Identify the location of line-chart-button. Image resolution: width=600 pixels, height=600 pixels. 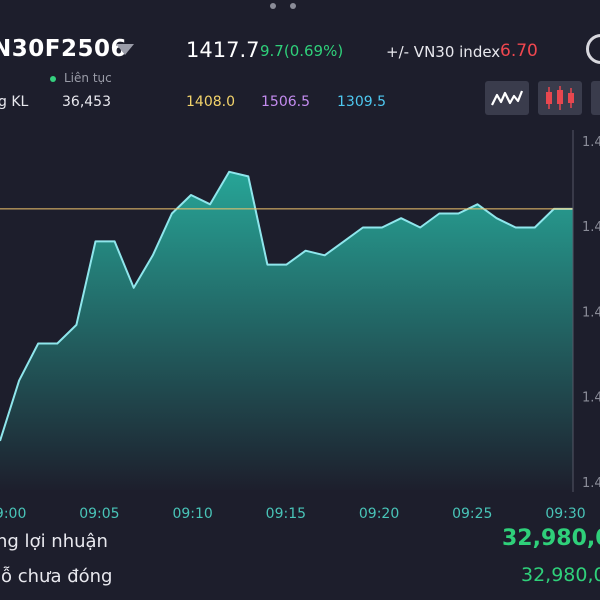
(507, 98).